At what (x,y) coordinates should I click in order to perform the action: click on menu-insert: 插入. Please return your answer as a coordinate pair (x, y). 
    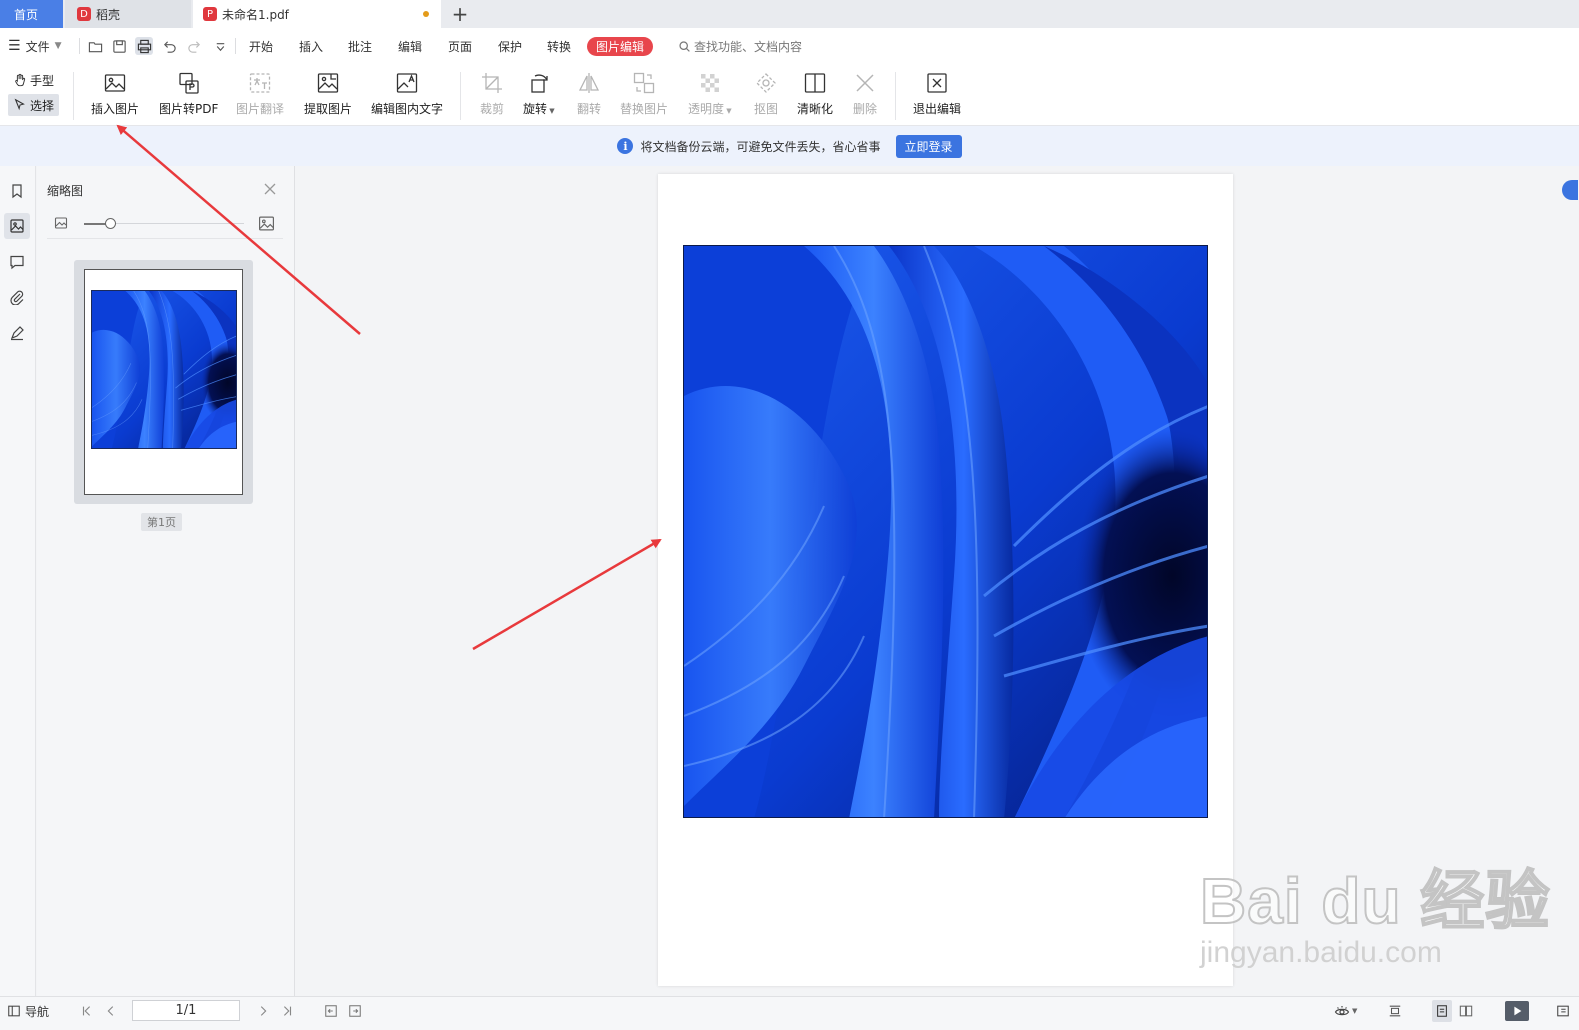
    Looking at the image, I should click on (311, 46).